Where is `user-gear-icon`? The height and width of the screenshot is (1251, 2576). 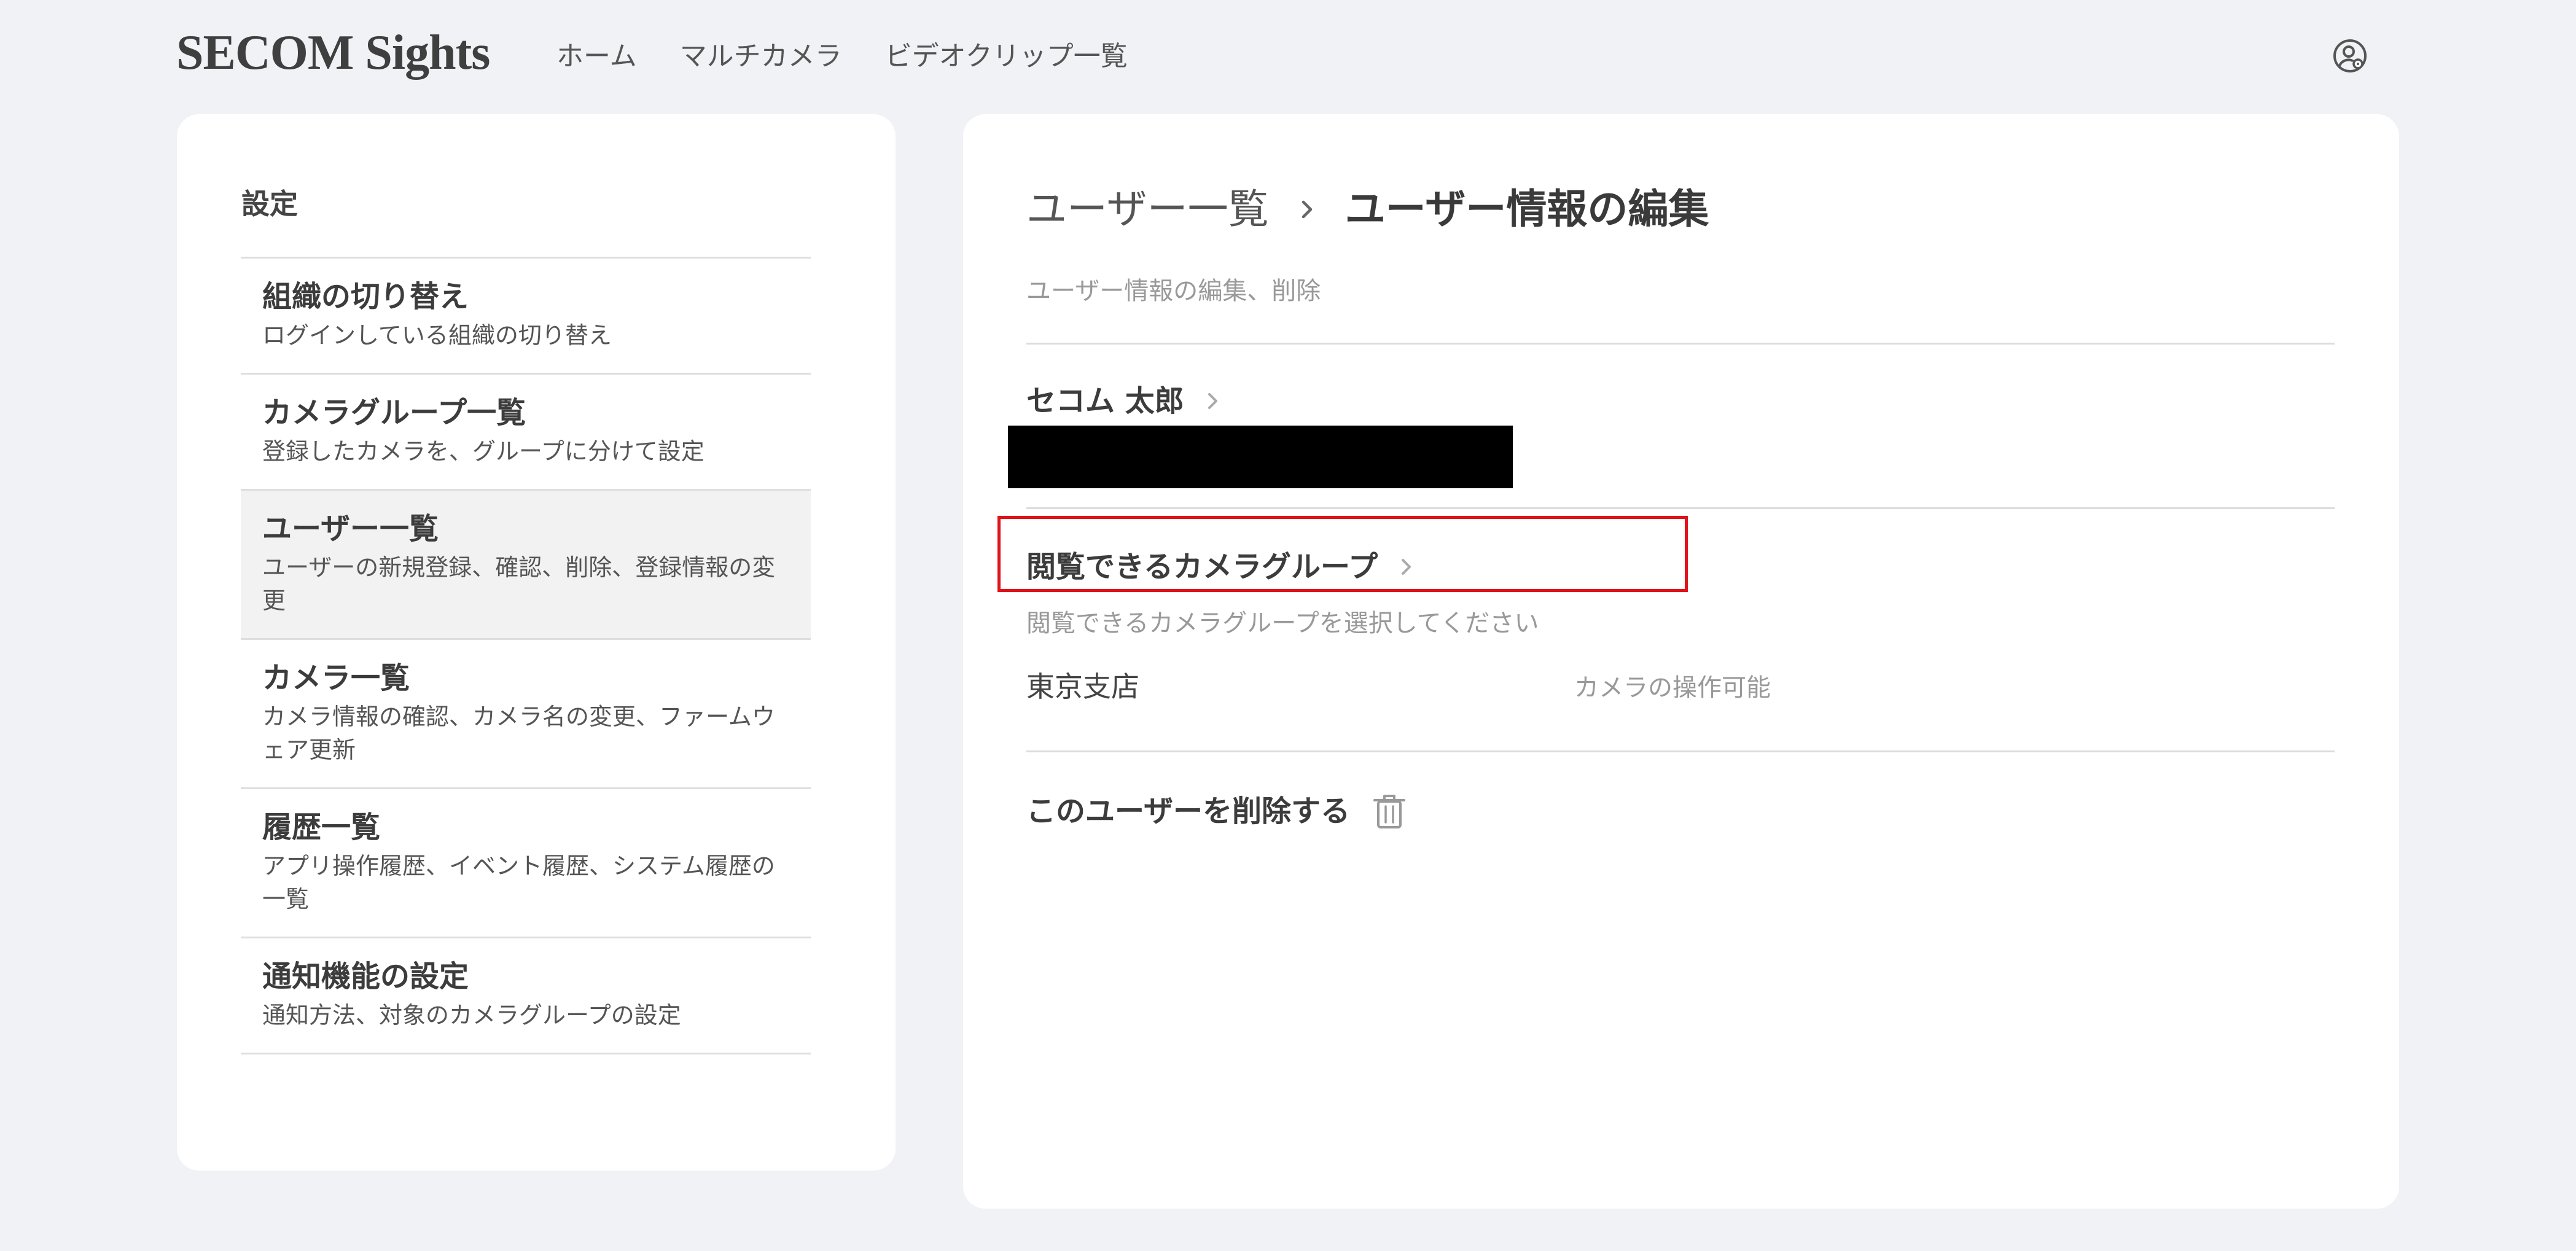
user-gear-icon is located at coordinates (2350, 56).